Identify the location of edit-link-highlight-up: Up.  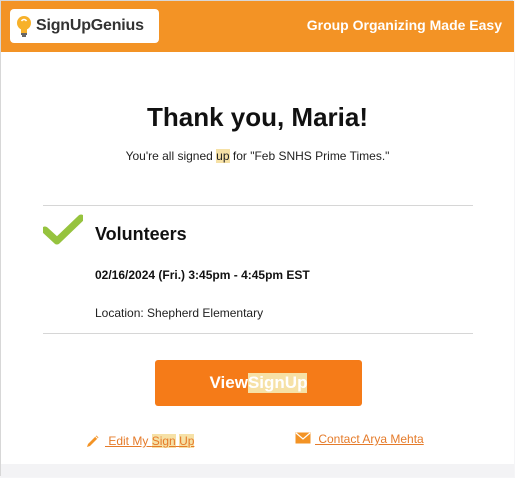
(187, 441).